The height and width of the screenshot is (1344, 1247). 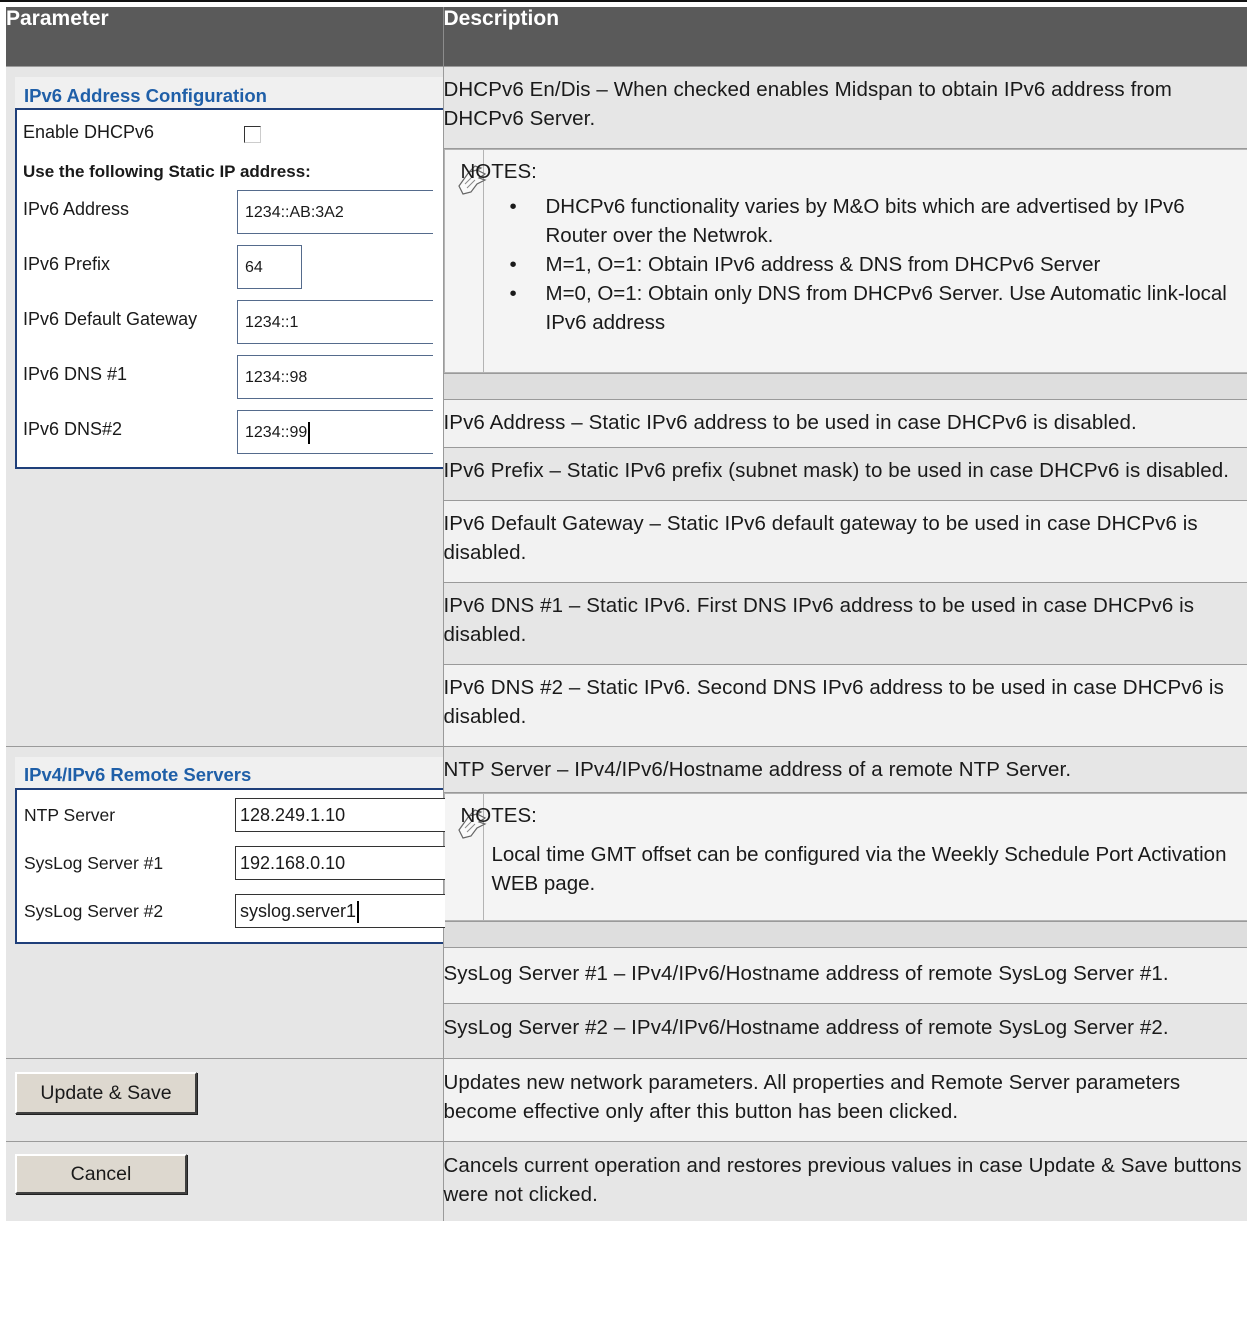 What do you see at coordinates (230, 130) in the screenshot?
I see `enable-dhcpv6-row: Enable DHCPv6` at bounding box center [230, 130].